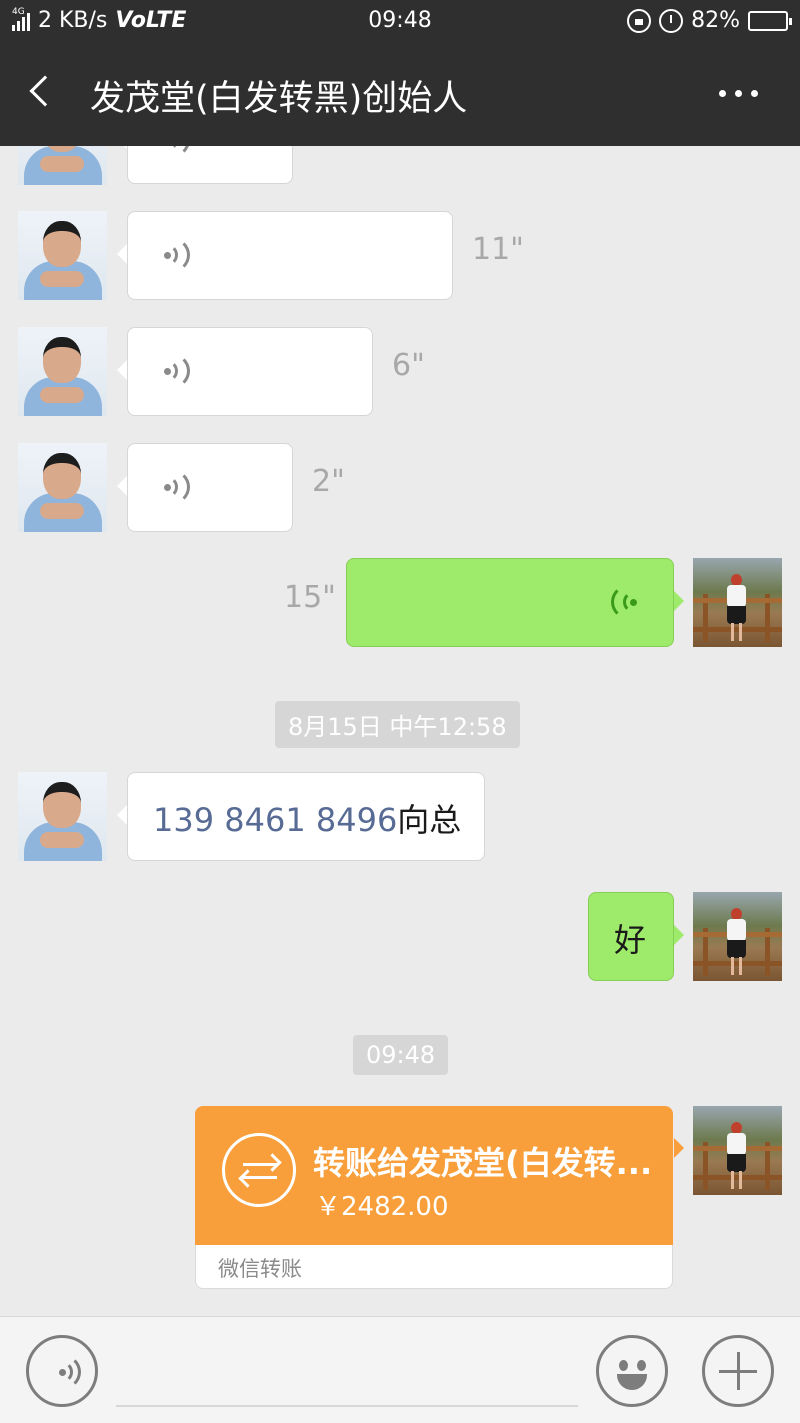  Describe the element at coordinates (279, 99) in the screenshot. I see `chat-title: 发茂堂(白发转黑)创始人` at that location.